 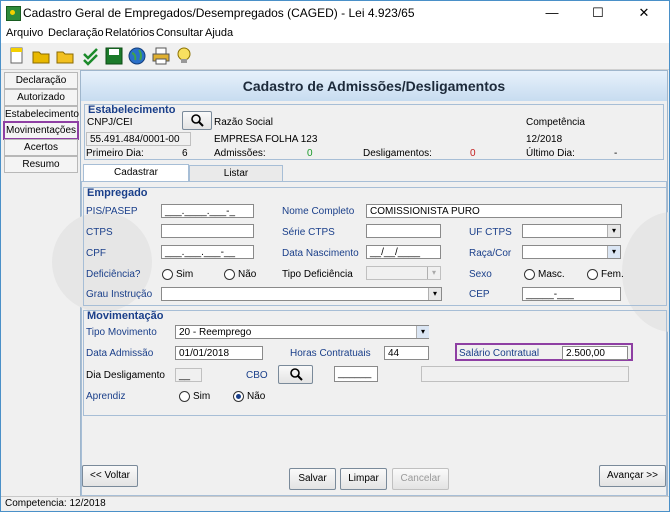 What do you see at coordinates (99, 232) in the screenshot?
I see `ctps-label: CTPS` at bounding box center [99, 232].